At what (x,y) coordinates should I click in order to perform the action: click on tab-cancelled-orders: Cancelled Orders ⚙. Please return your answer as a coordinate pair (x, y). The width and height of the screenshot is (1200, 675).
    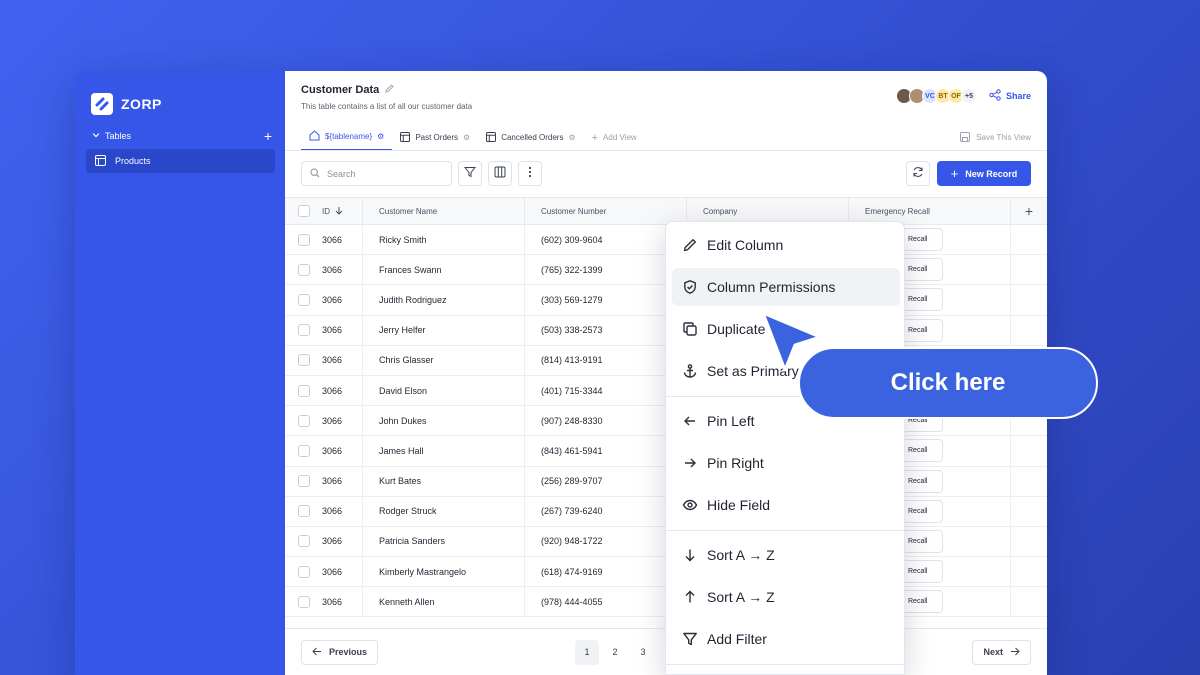
    Looking at the image, I should click on (530, 137).